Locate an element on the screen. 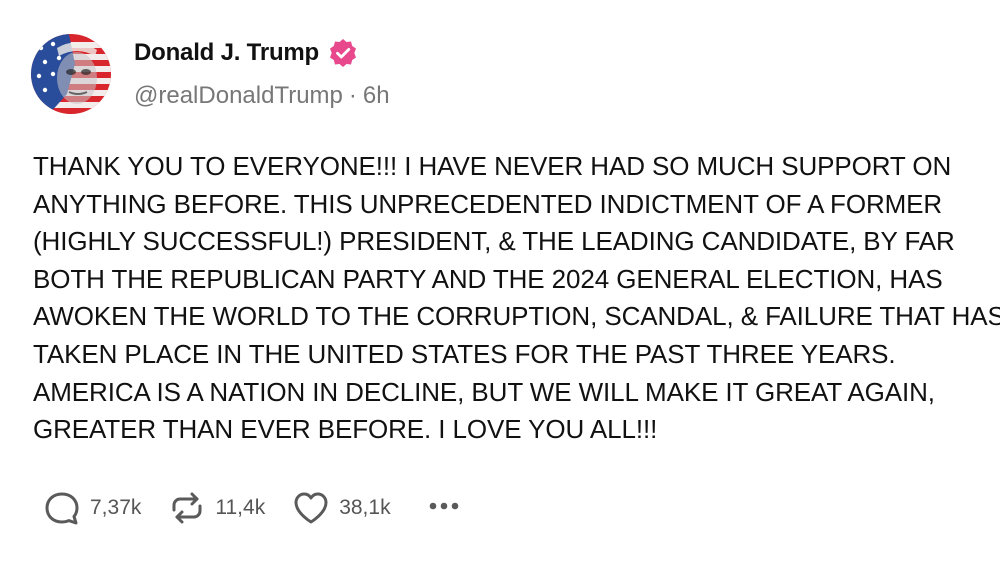 The height and width of the screenshot is (567, 1000). author-handle: @realDonaldTrump is located at coordinates (238, 95).